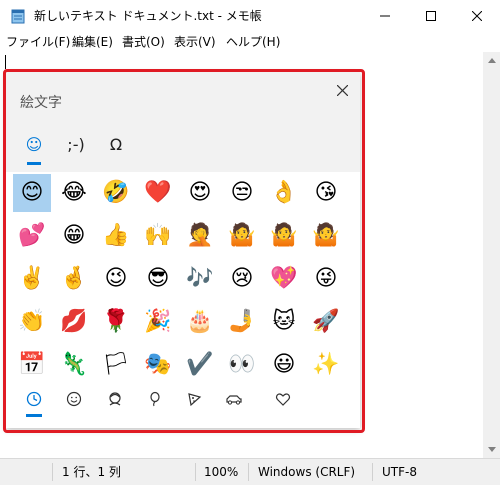 The width and height of the screenshot is (500, 485). I want to click on clock-icon, so click(34, 399).